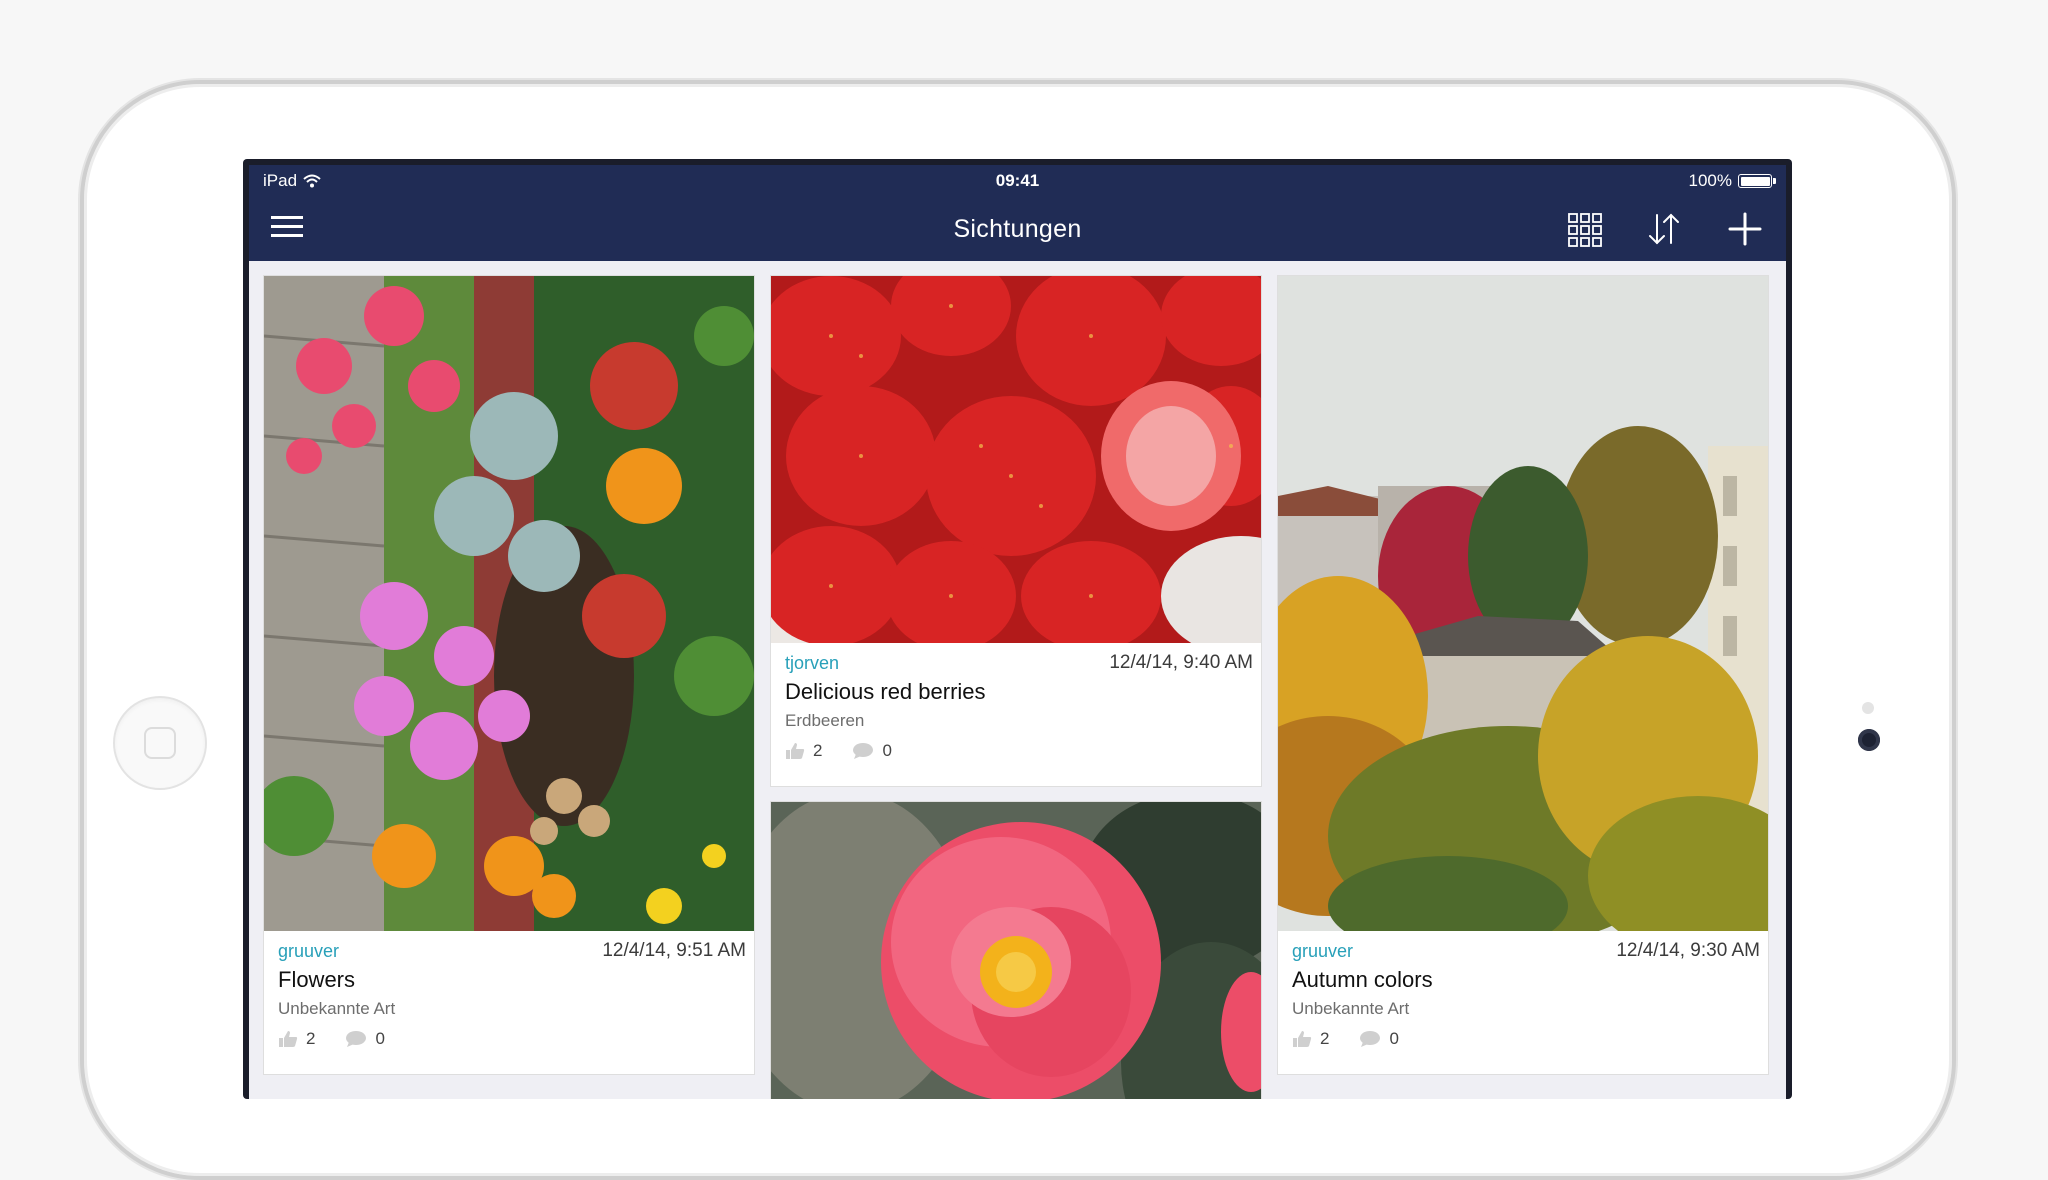 The image size is (2048, 1180). What do you see at coordinates (1869, 740) in the screenshot?
I see `front-camera` at bounding box center [1869, 740].